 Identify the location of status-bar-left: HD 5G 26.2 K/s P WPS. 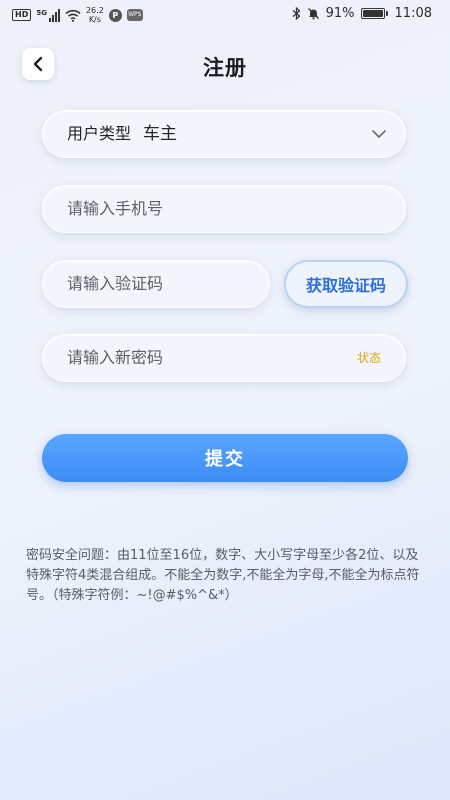
(77, 15).